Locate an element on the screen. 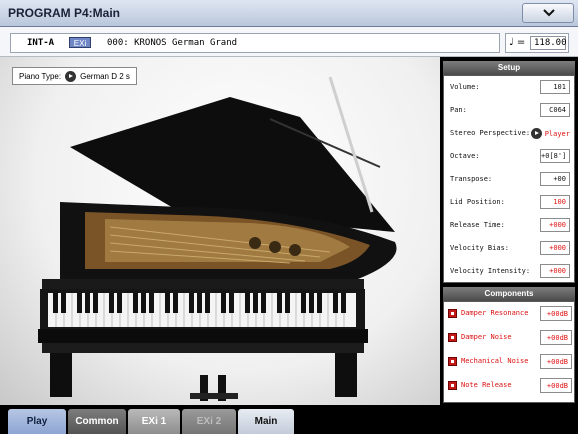 The height and width of the screenshot is (434, 578). setup-header: Setup is located at coordinates (509, 68).